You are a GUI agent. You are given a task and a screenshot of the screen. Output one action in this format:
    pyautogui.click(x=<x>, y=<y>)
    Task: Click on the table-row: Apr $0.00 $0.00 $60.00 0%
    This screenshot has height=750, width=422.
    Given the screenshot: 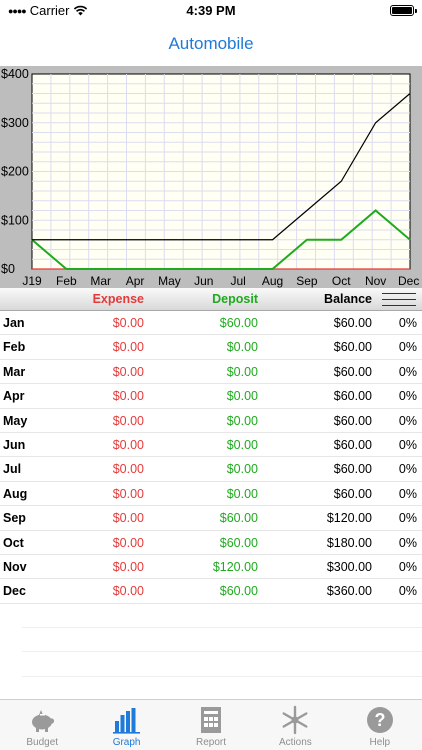 What is the action you would take?
    pyautogui.click(x=211, y=396)
    